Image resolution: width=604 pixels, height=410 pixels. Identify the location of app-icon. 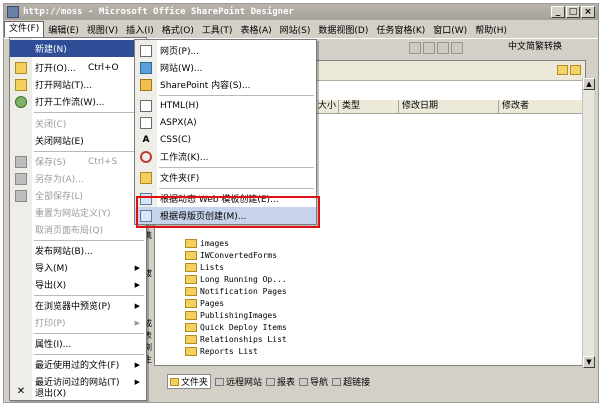
(13, 12).